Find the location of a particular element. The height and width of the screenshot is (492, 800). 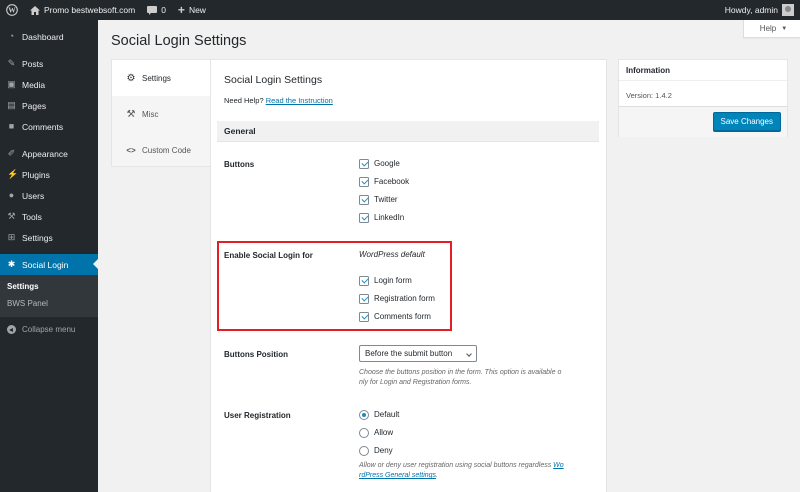

tab-settings: ⚙ Settings is located at coordinates (162, 78).